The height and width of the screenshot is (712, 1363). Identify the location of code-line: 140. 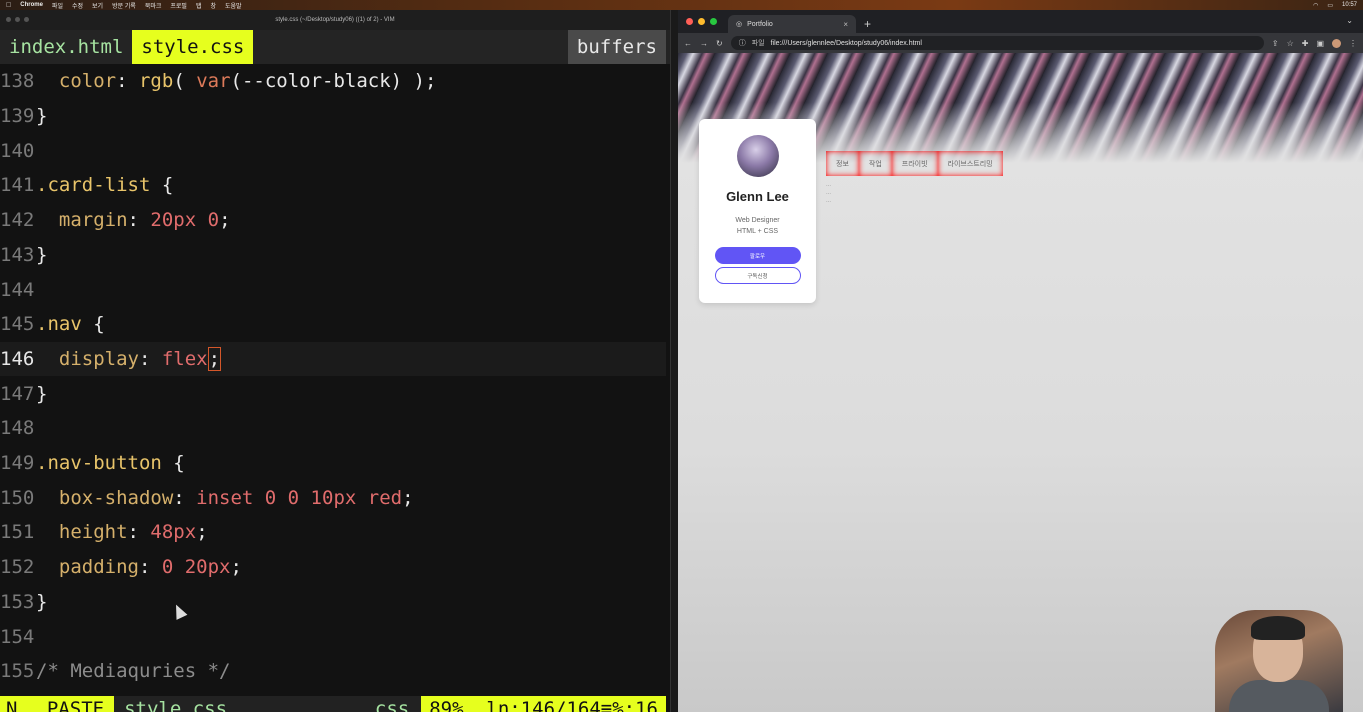
(333, 150).